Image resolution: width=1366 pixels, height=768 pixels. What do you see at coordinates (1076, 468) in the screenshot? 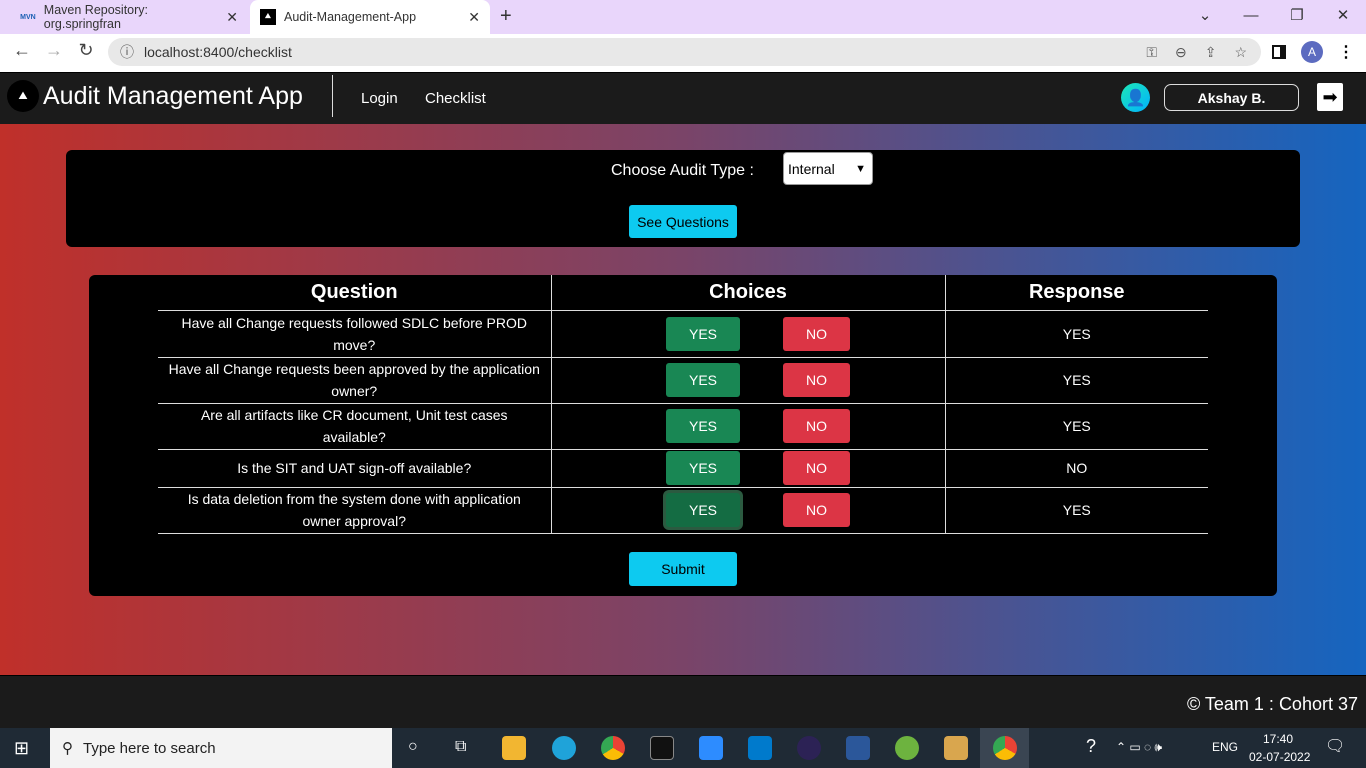
I see `response-text: NO` at bounding box center [1076, 468].